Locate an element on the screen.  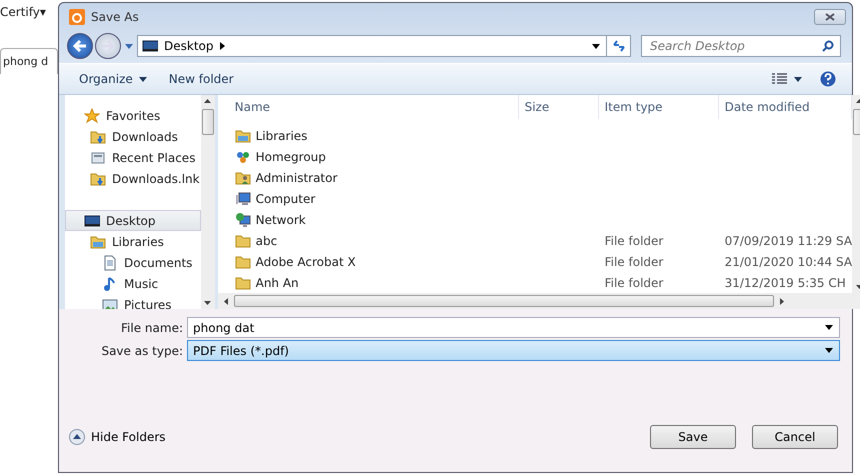
field-label: Save as type: is located at coordinates (142, 351).